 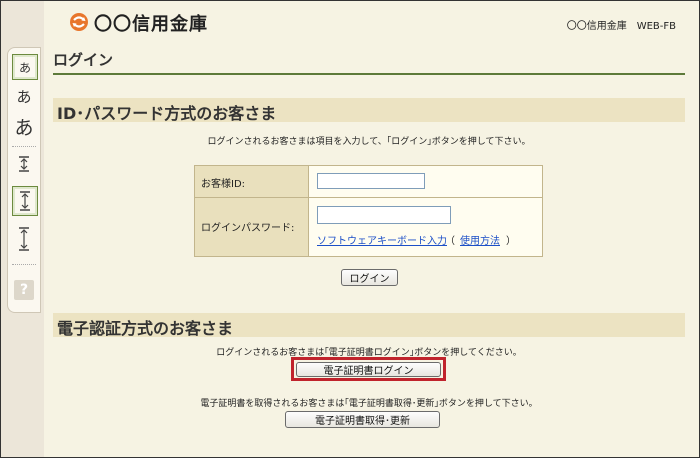 I want to click on password-instruction: ログインされるお客さまは項目を入力して、｢ログイン｣ボタンを押して下さい。, so click(x=369, y=142).